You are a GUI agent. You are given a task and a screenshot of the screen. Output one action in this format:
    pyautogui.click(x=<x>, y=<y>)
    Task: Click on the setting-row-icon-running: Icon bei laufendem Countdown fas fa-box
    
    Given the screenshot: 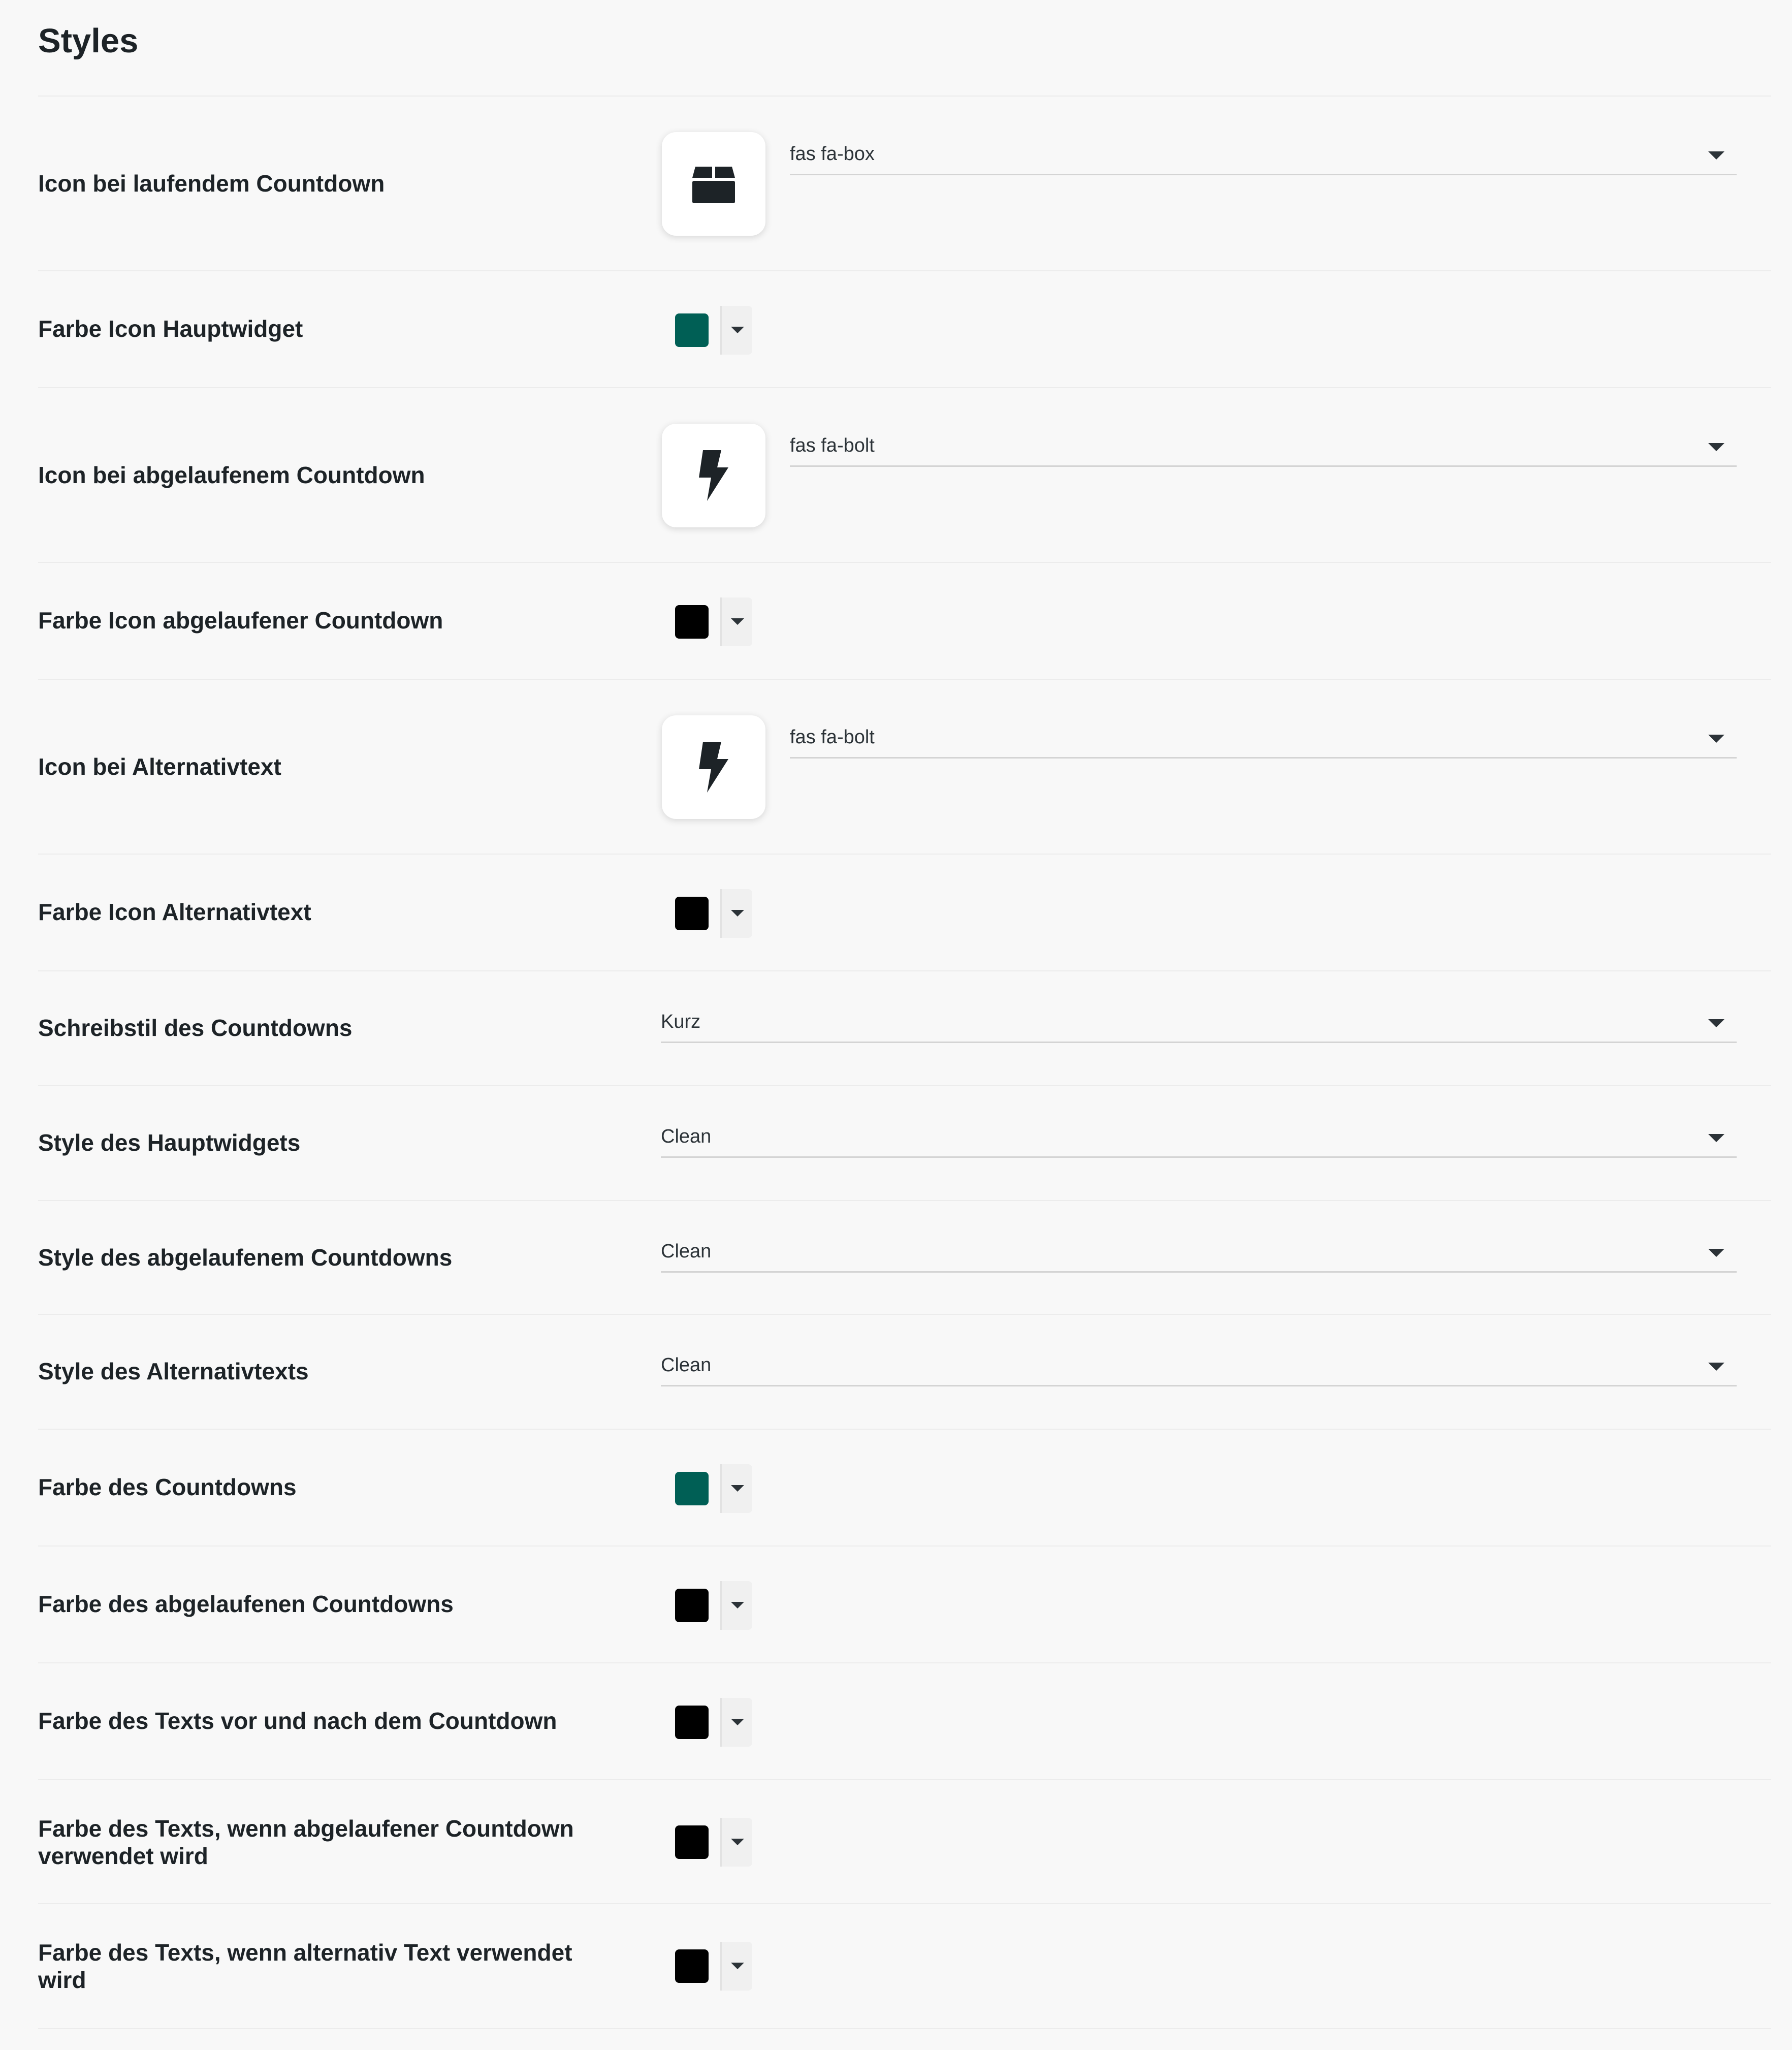 What is the action you would take?
    pyautogui.click(x=904, y=184)
    